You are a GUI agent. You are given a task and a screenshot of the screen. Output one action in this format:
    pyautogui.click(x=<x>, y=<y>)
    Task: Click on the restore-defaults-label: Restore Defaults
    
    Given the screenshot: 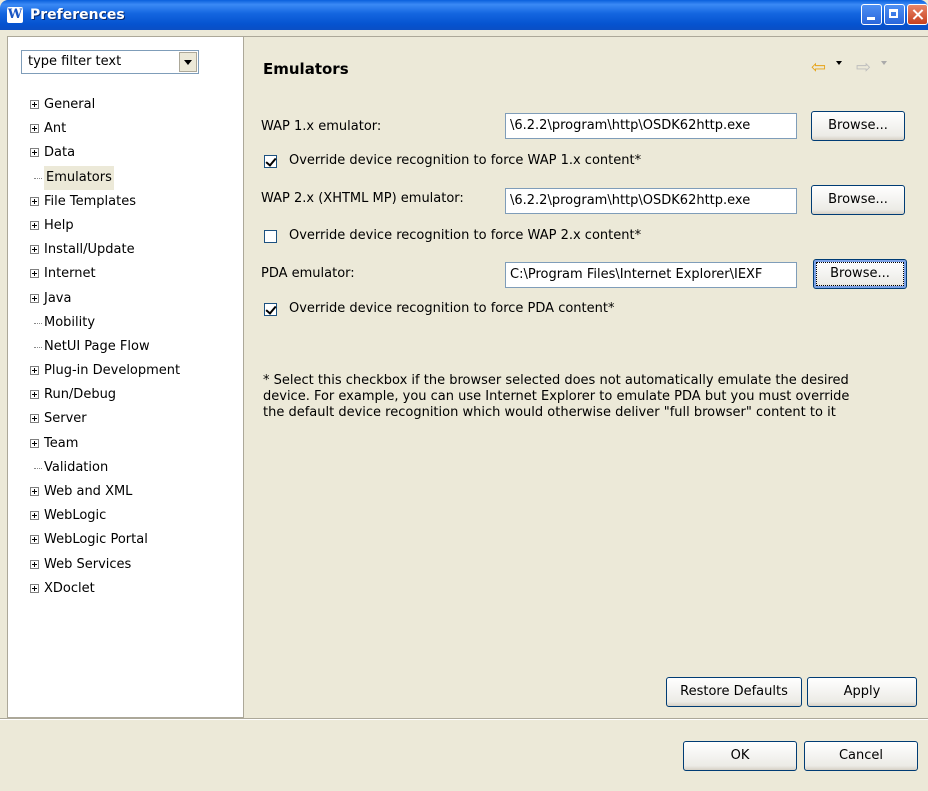 What is the action you would take?
    pyautogui.click(x=734, y=691)
    